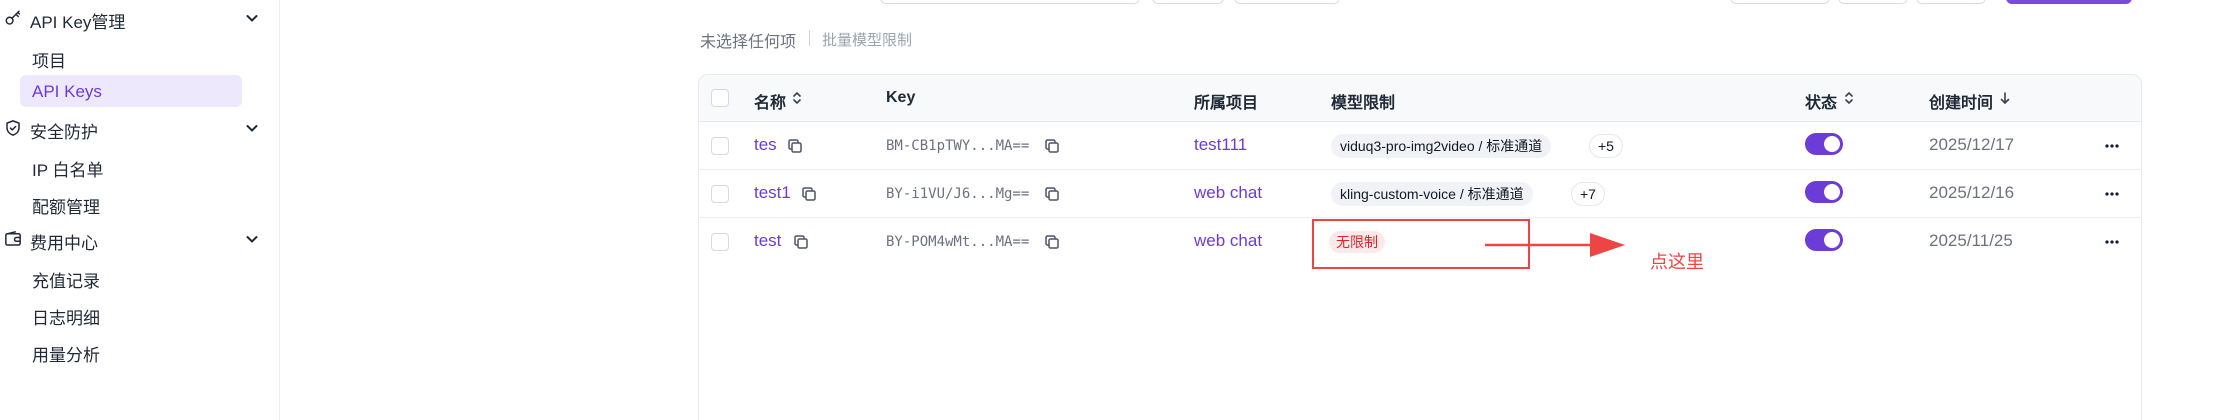  I want to click on key-name: tes, so click(765, 145).